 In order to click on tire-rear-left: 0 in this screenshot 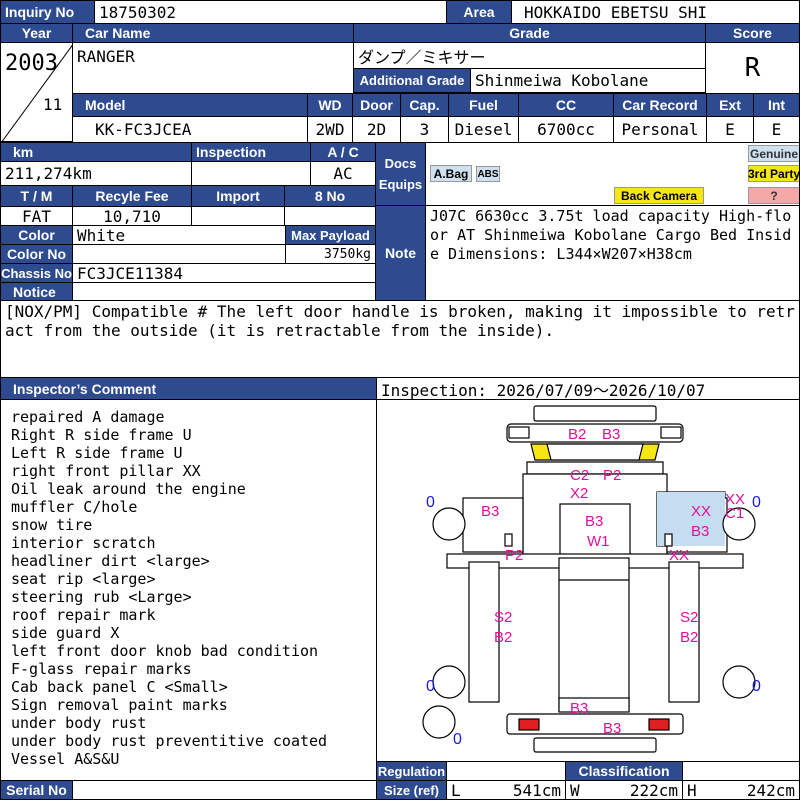, I will do `click(430, 686)`.